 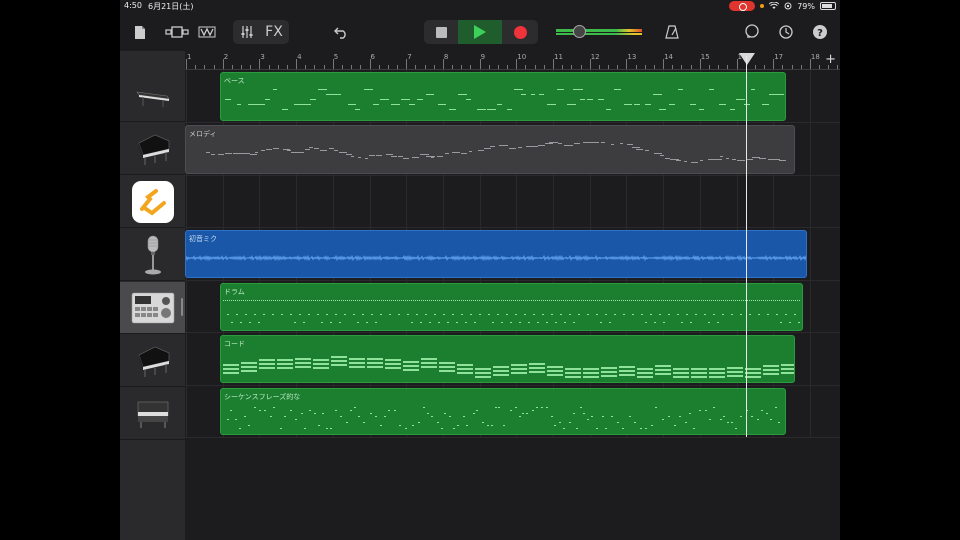 I want to click on settings-button, so click(x=786, y=32).